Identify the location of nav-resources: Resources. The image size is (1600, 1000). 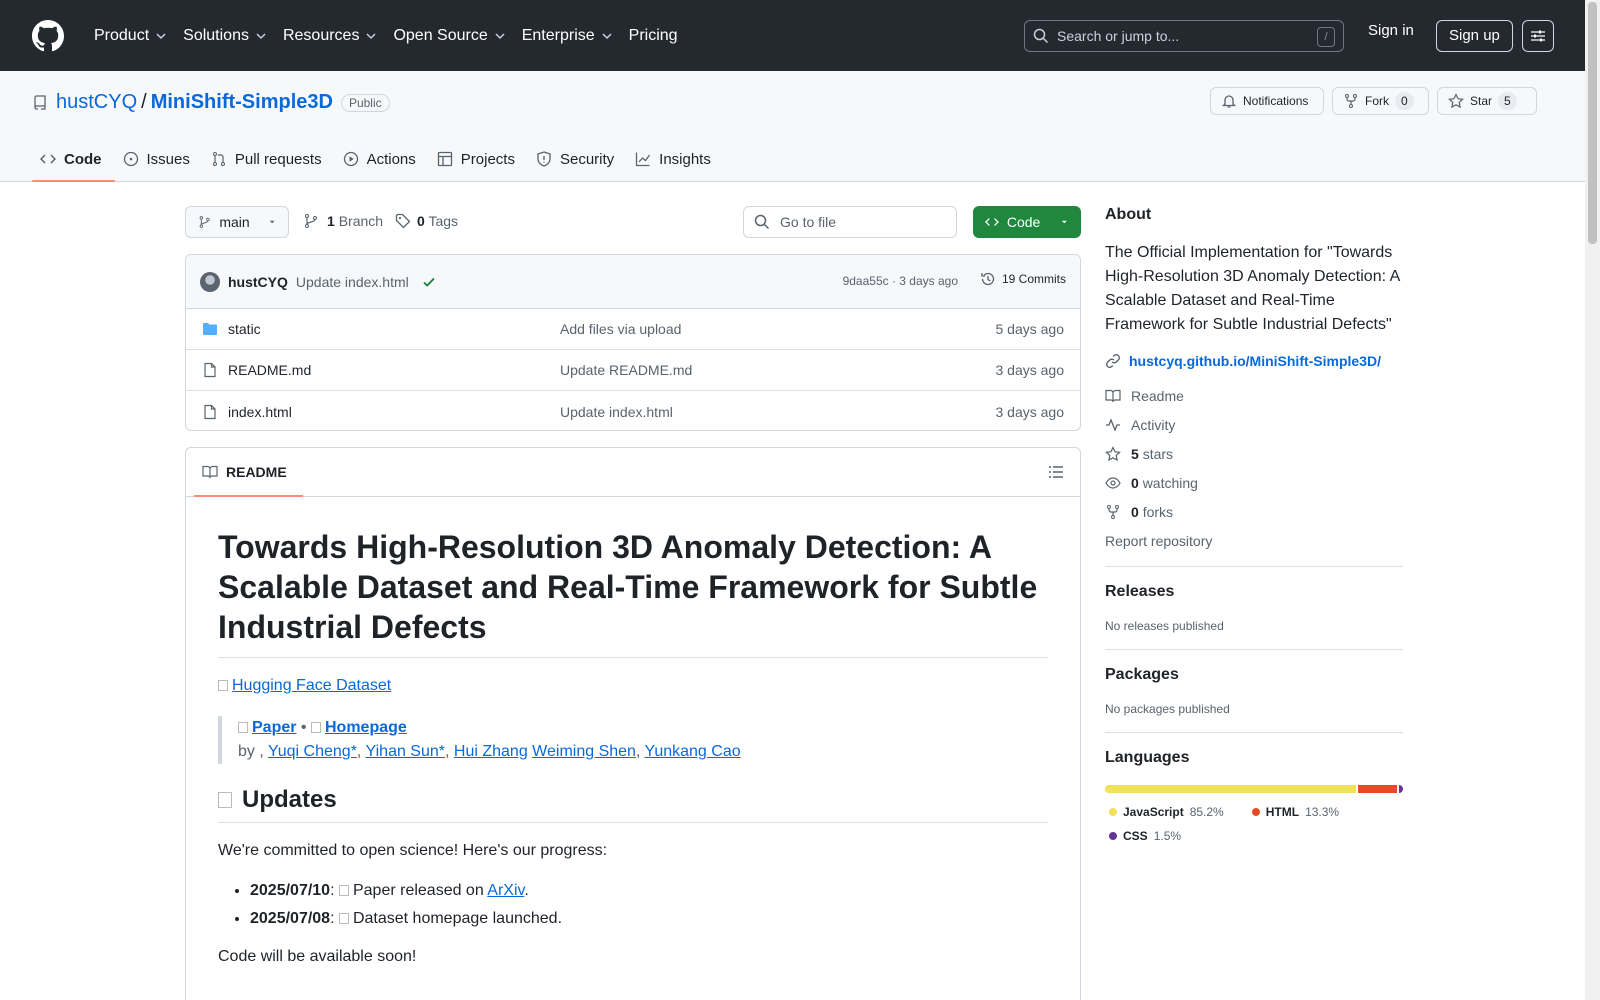
(330, 36).